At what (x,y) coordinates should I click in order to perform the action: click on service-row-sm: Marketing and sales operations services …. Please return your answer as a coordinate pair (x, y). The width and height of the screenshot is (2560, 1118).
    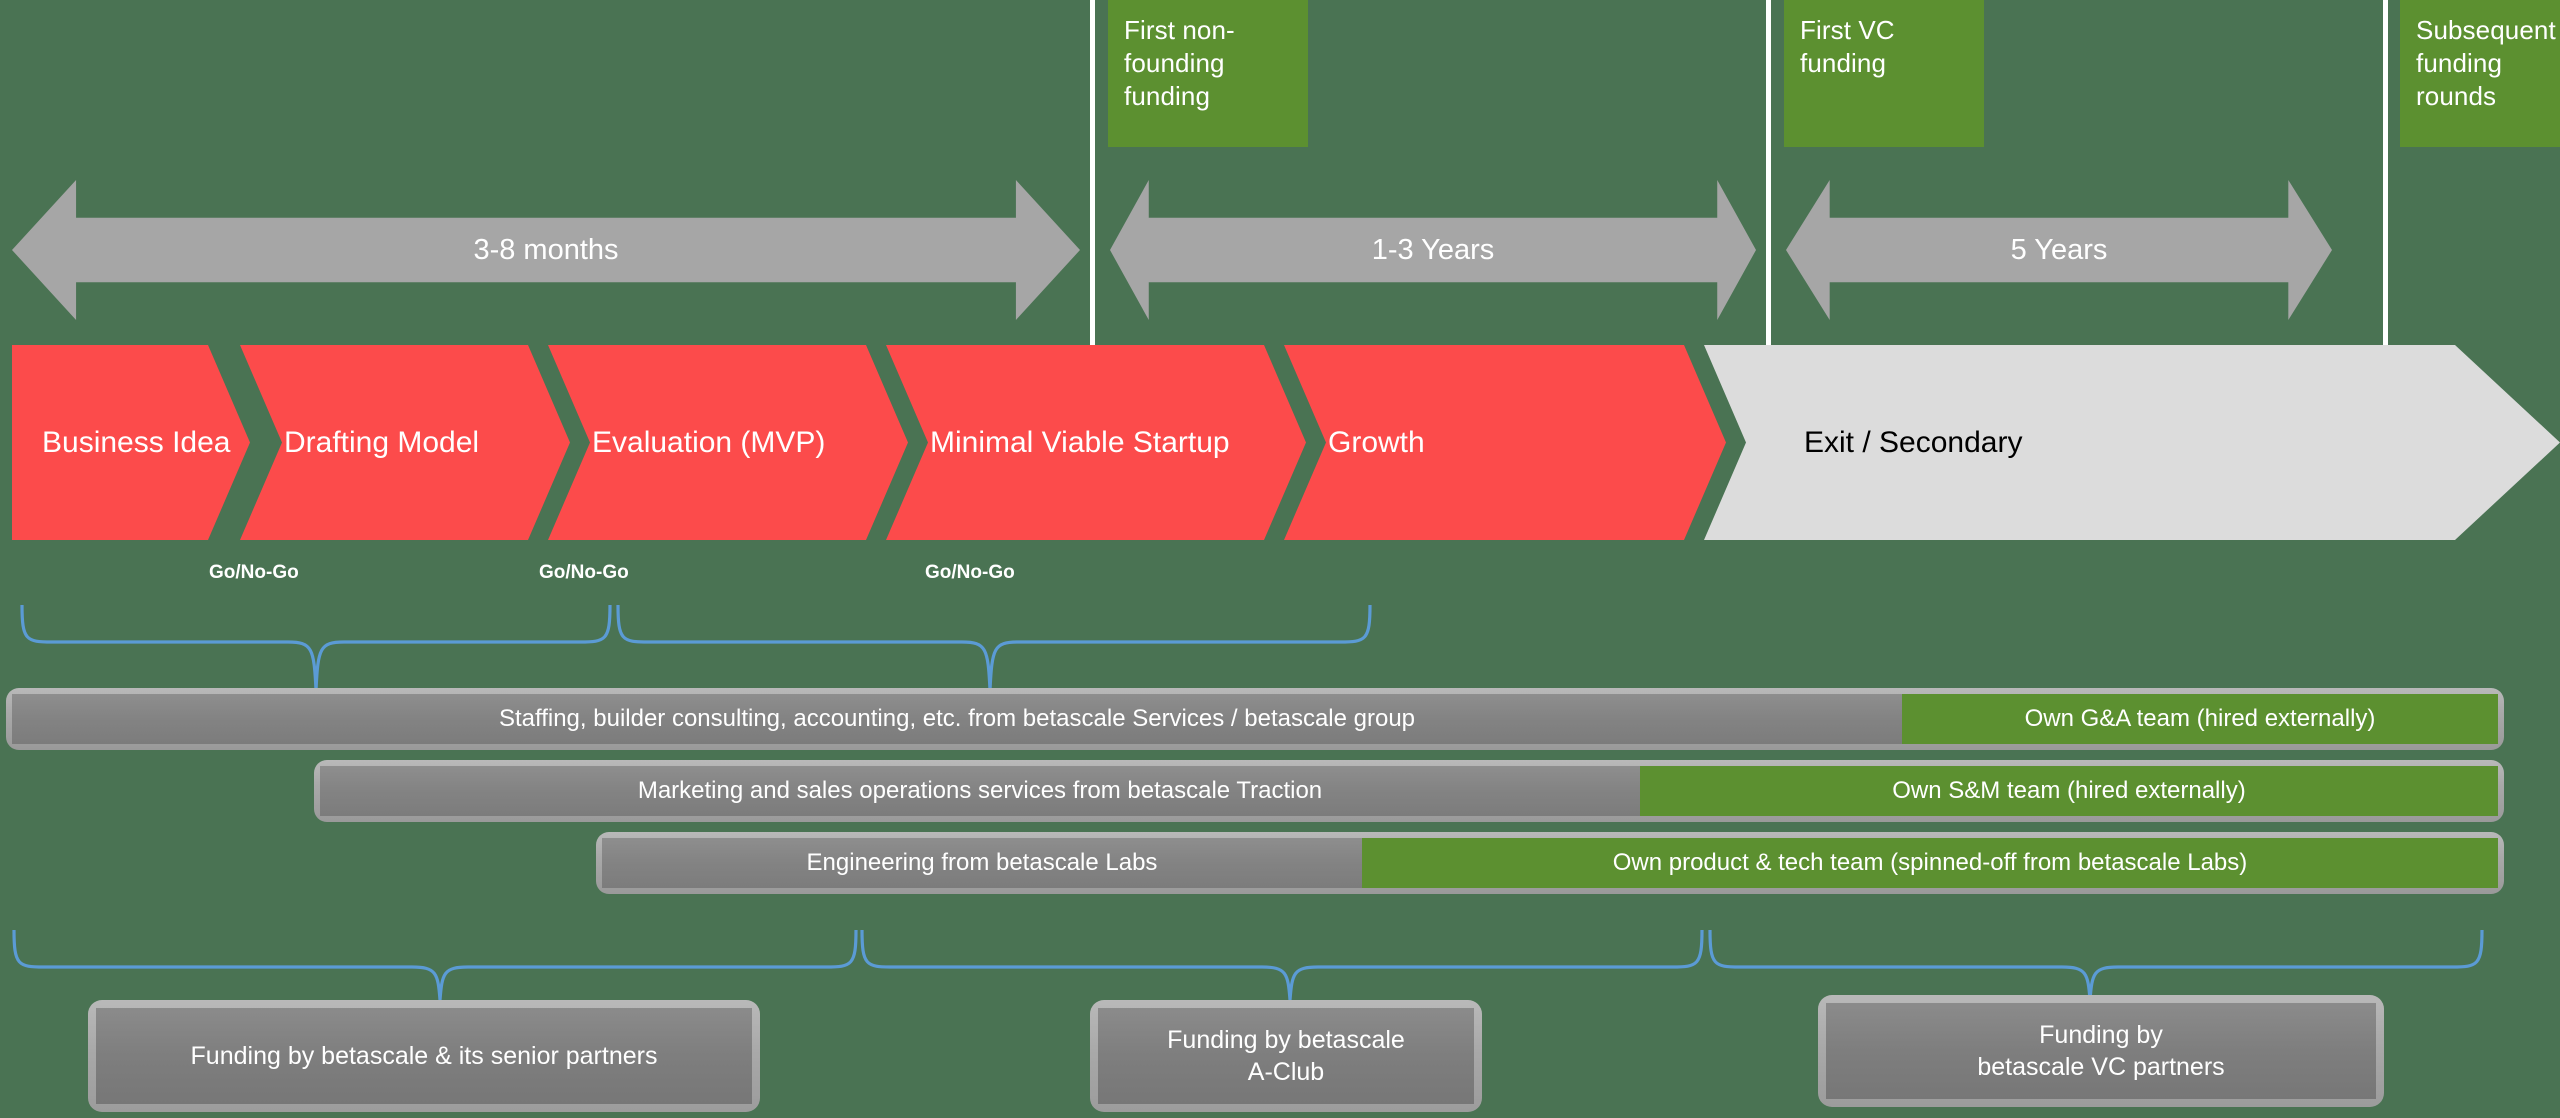
    Looking at the image, I should click on (1409, 791).